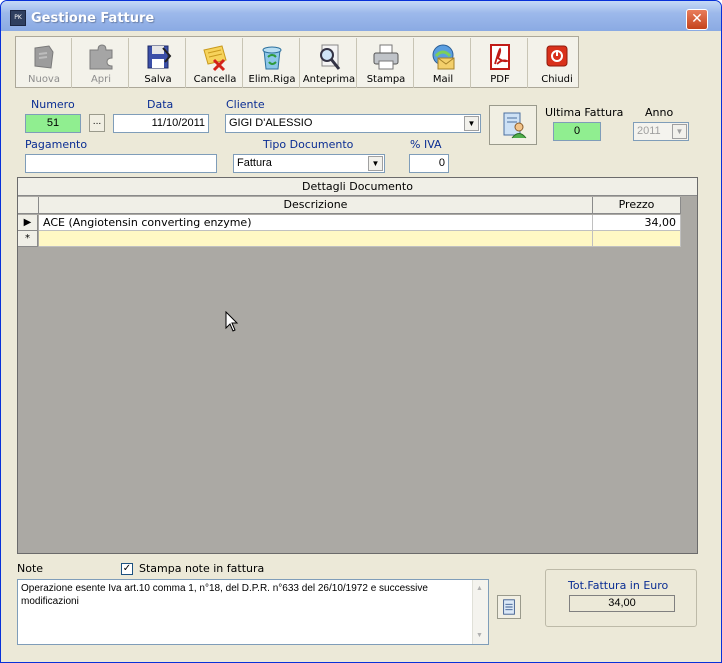  I want to click on tipo-documento-dropdown-arrow-icon: ▼, so click(375, 163).